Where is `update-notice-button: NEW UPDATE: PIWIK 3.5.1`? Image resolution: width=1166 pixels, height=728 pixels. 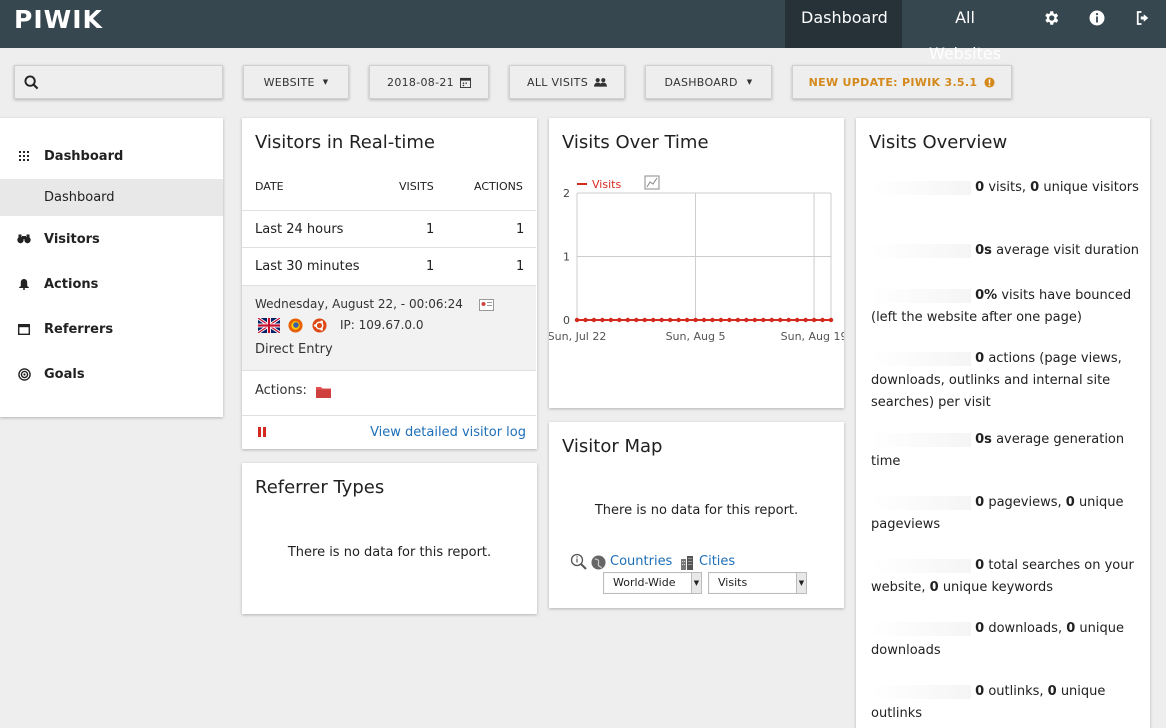
update-notice-button: NEW UPDATE: PIWIK 3.5.1 is located at coordinates (902, 82).